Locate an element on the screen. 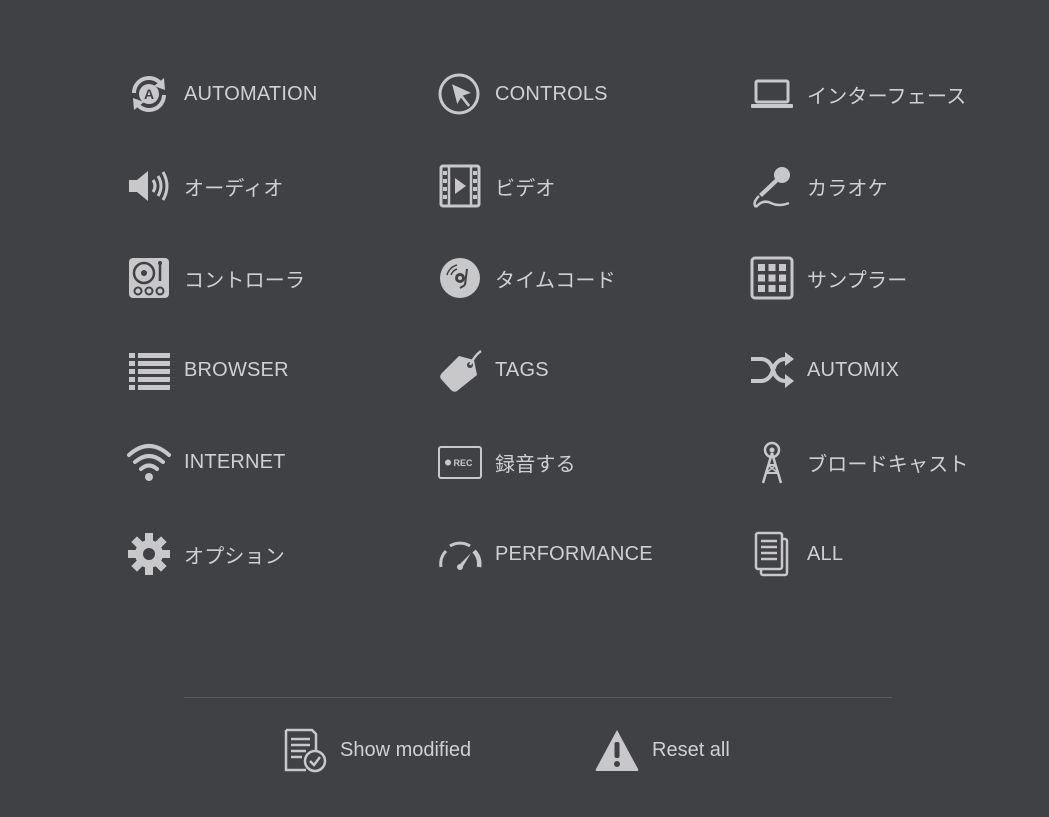 This screenshot has height=817, width=1049. pad-grid-icon is located at coordinates (772, 278).